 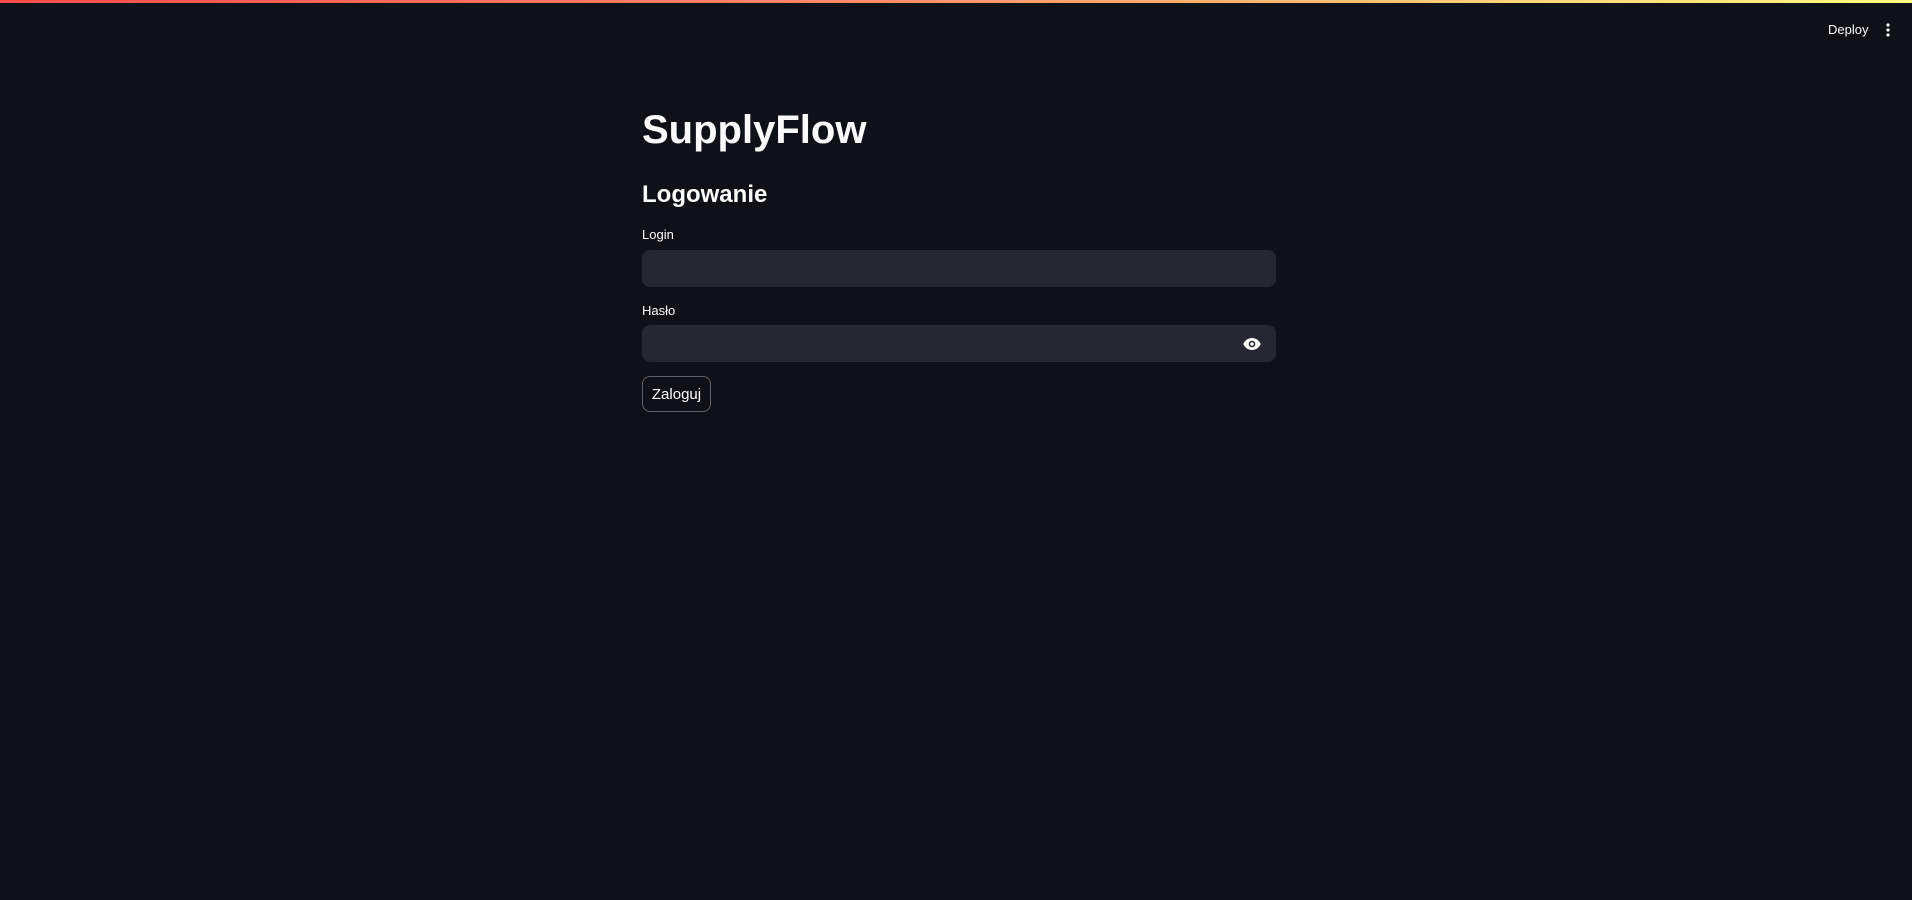 I want to click on password-input, so click(x=959, y=343).